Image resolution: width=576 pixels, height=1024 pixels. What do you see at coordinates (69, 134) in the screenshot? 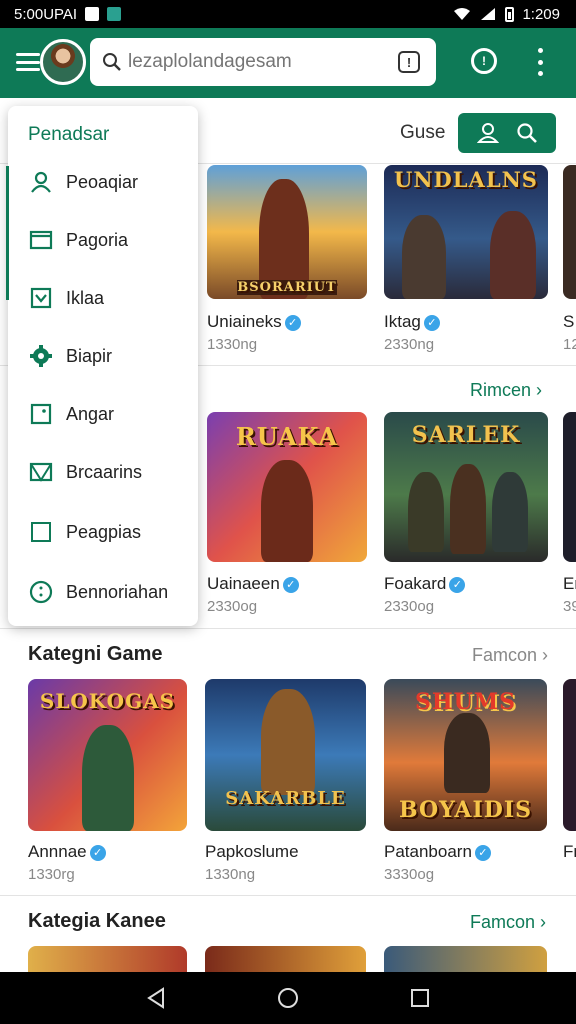
I see `drawer-title: Penadsar` at bounding box center [69, 134].